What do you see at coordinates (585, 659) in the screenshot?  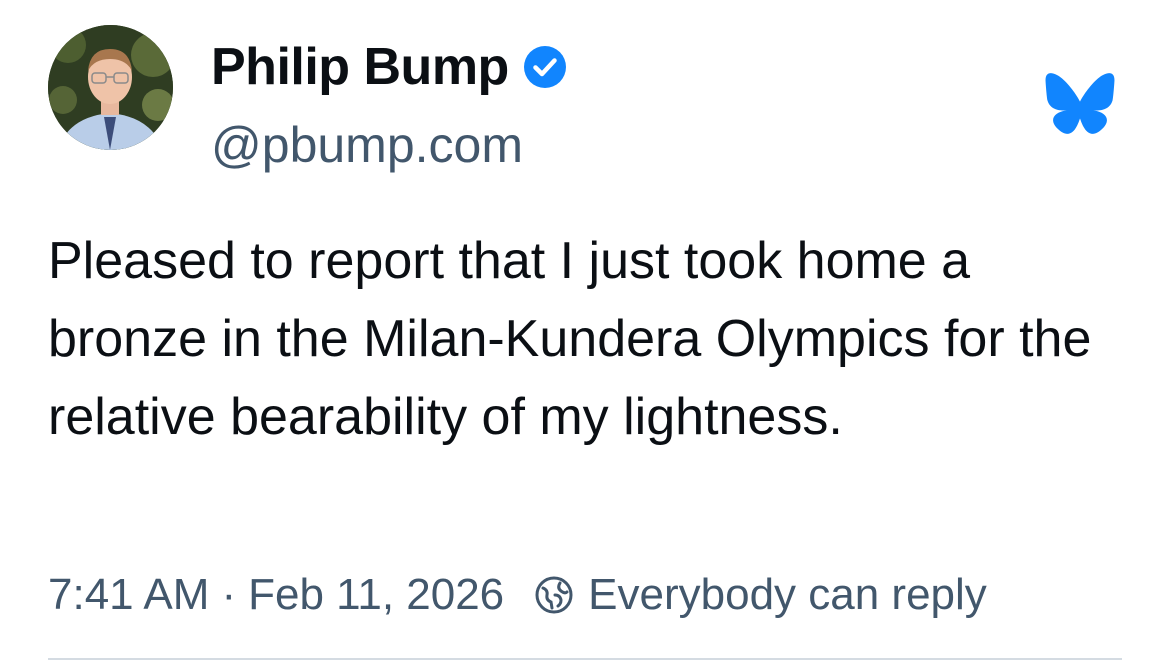 I see `divider` at bounding box center [585, 659].